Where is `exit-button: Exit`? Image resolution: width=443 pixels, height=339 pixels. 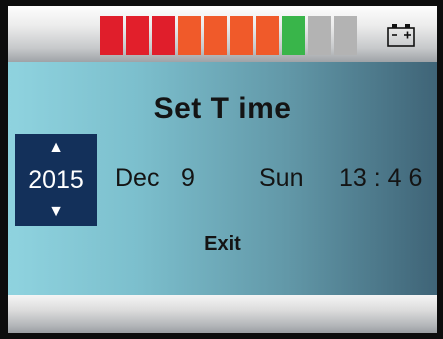 exit-button: Exit is located at coordinates (222, 244).